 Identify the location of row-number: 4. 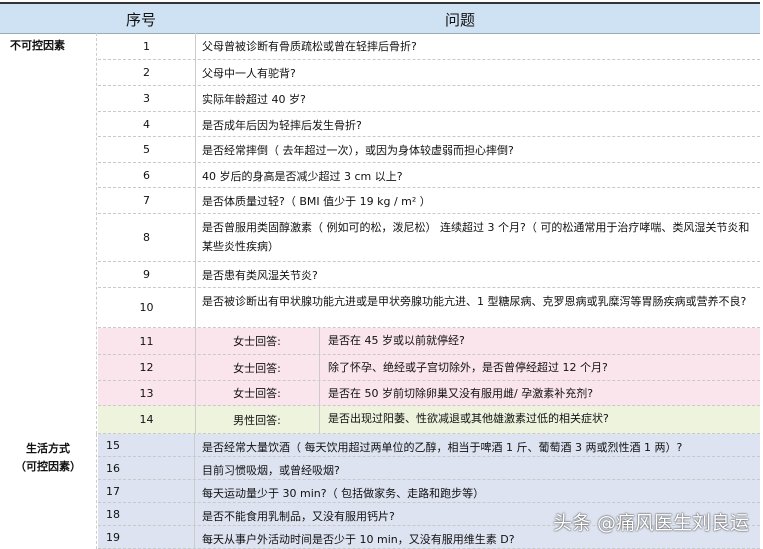
(147, 124).